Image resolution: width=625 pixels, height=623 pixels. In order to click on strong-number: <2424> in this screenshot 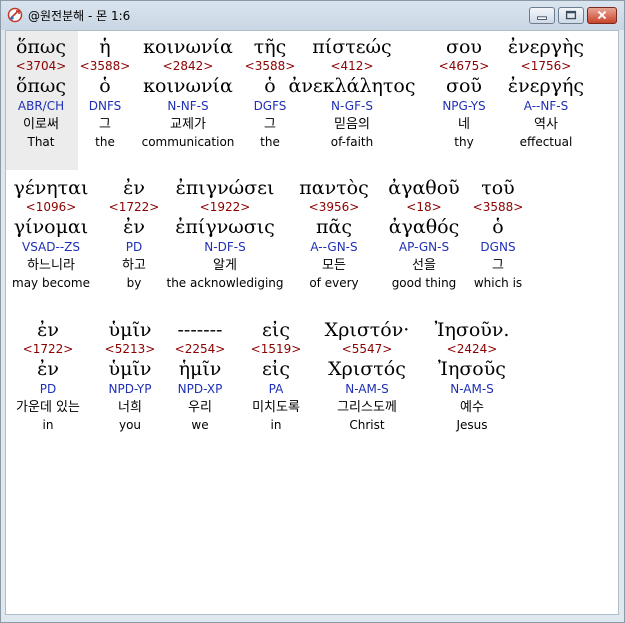, I will do `click(472, 349)`.